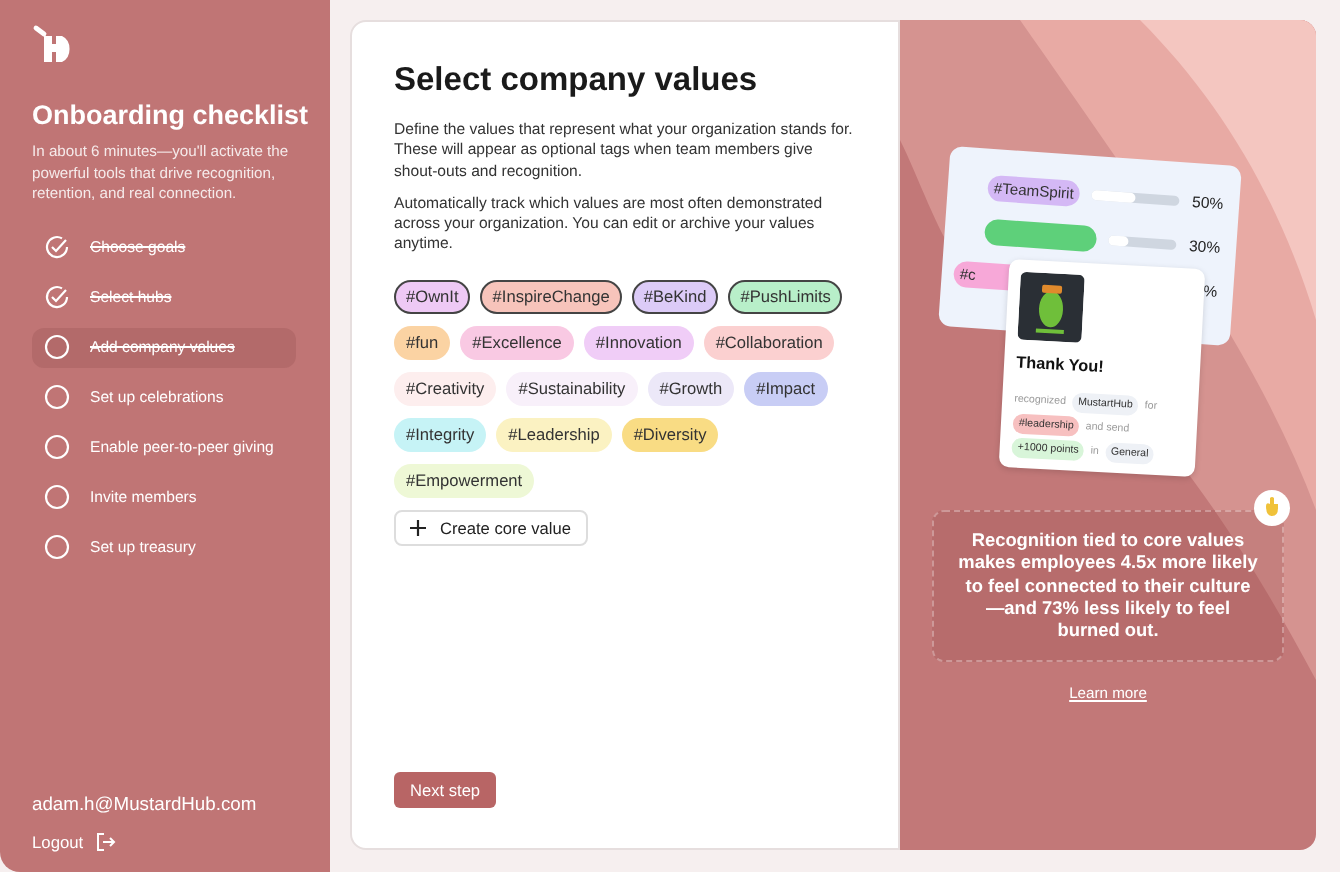 The width and height of the screenshot is (1340, 872). I want to click on value-tag: #Innovation, so click(638, 342).